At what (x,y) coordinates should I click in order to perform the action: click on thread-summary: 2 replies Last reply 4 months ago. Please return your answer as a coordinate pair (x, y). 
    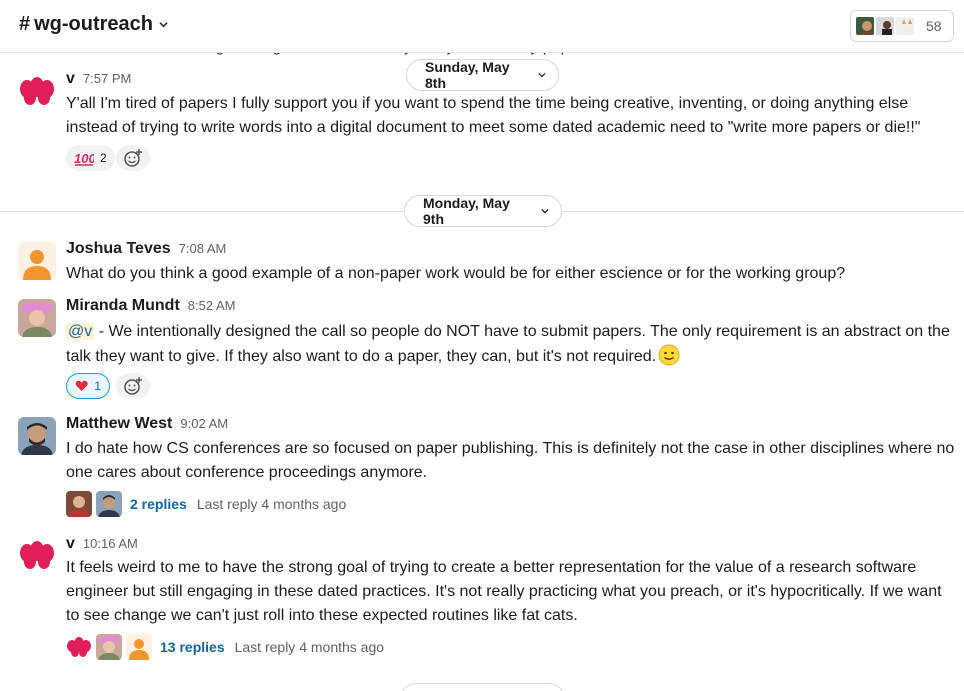
    Looking at the image, I should click on (206, 504).